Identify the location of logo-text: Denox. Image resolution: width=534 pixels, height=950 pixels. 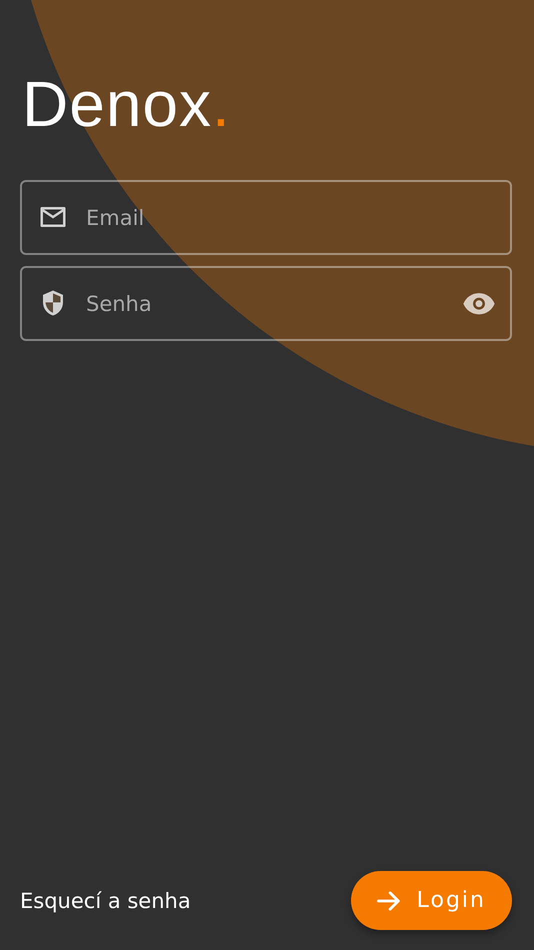
(117, 104).